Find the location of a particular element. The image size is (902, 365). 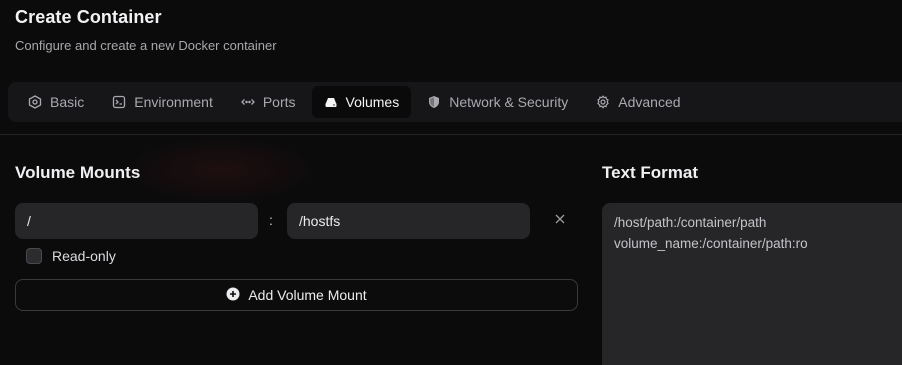

tab-label: Network & Security is located at coordinates (509, 102).